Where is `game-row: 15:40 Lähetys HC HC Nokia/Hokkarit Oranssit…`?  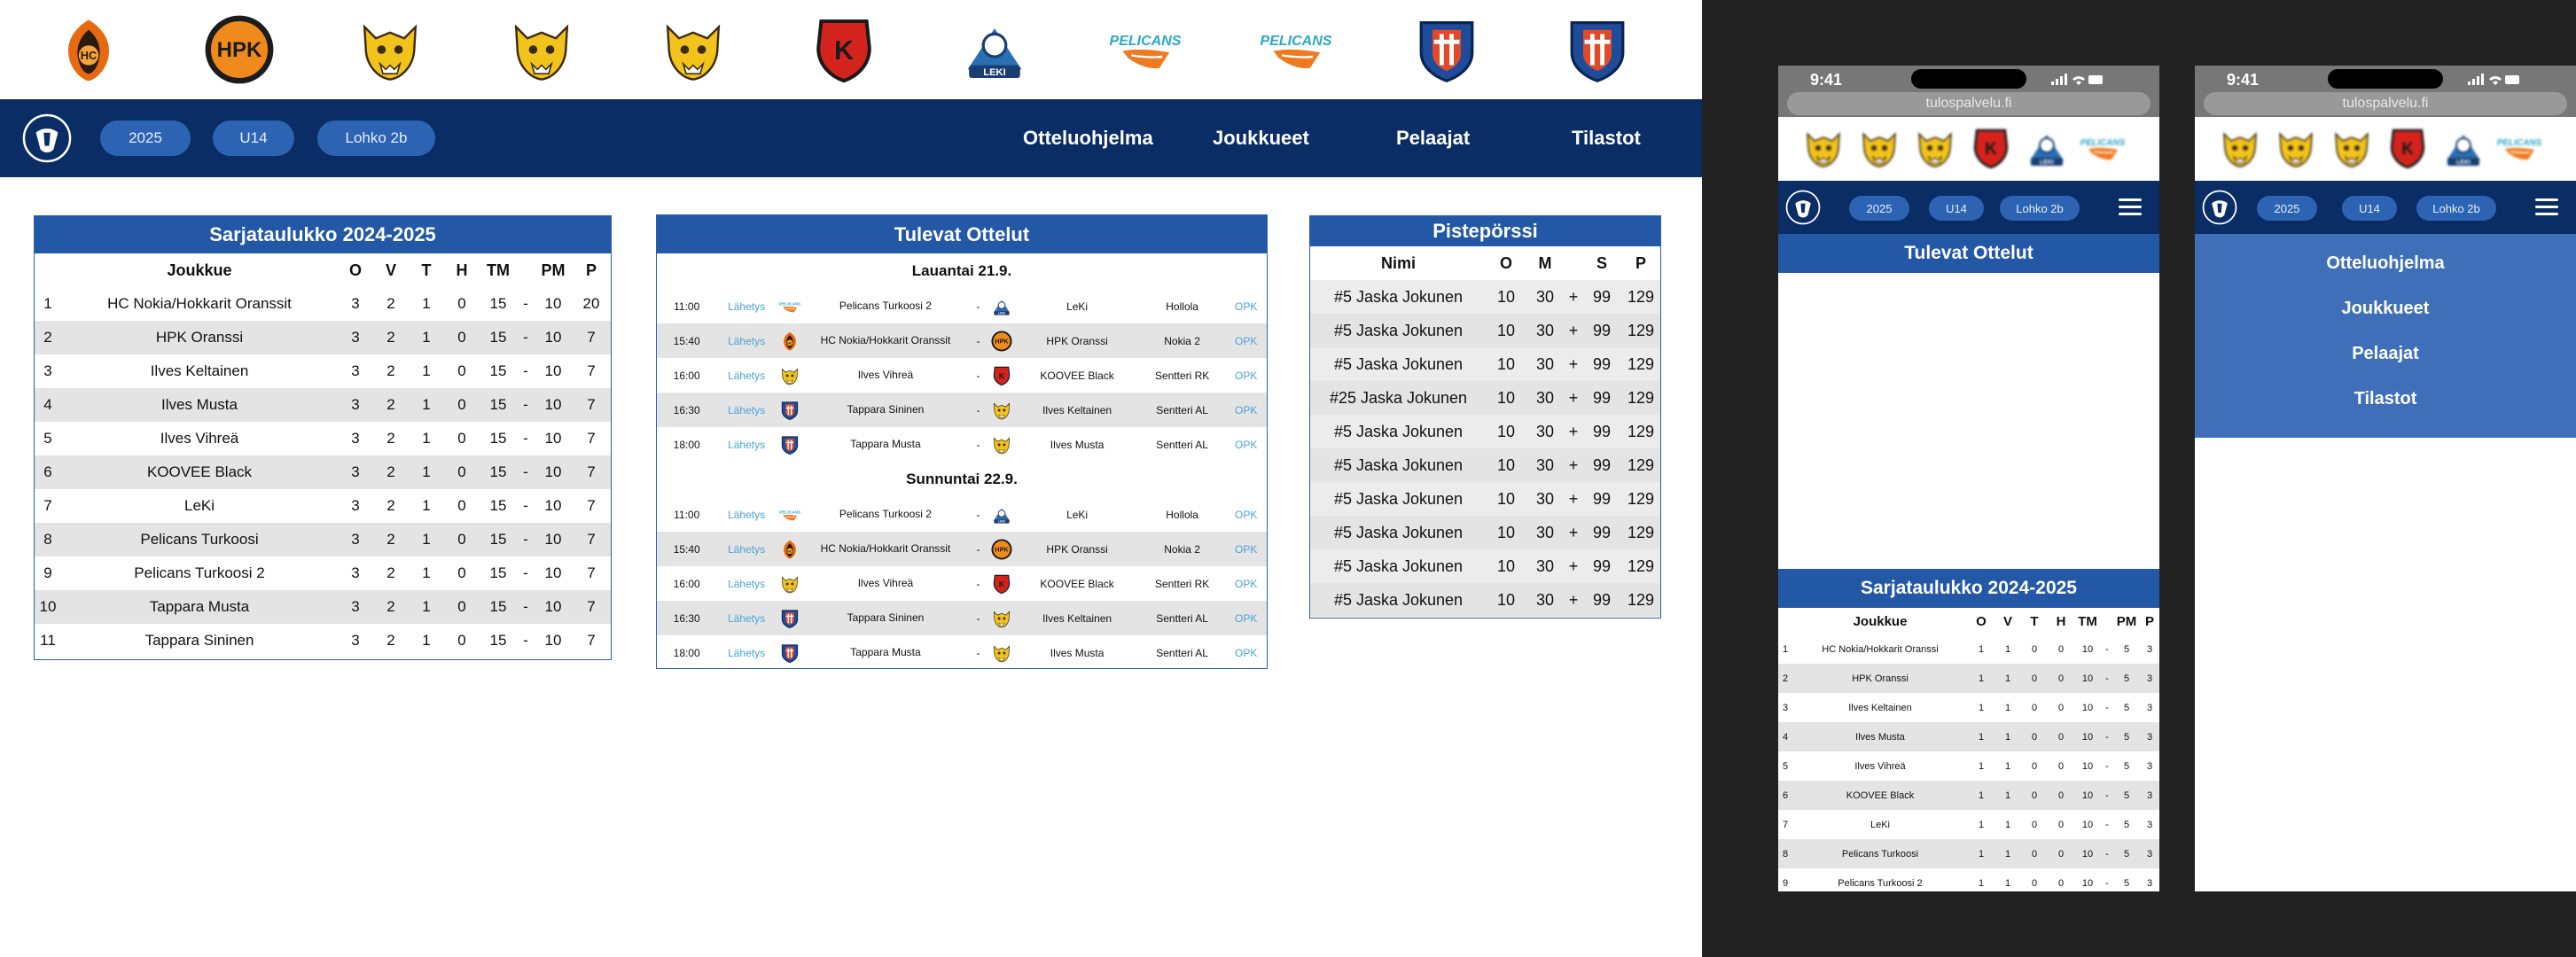
game-row: 15:40 Lähetys HC HC Nokia/Hokkarit Oranssit… is located at coordinates (962, 340).